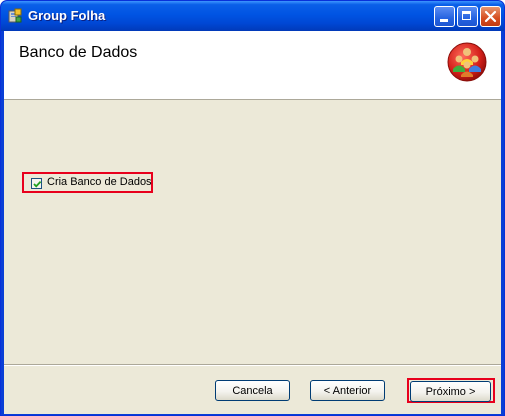  What do you see at coordinates (15, 16) in the screenshot?
I see `installer-app-icon` at bounding box center [15, 16].